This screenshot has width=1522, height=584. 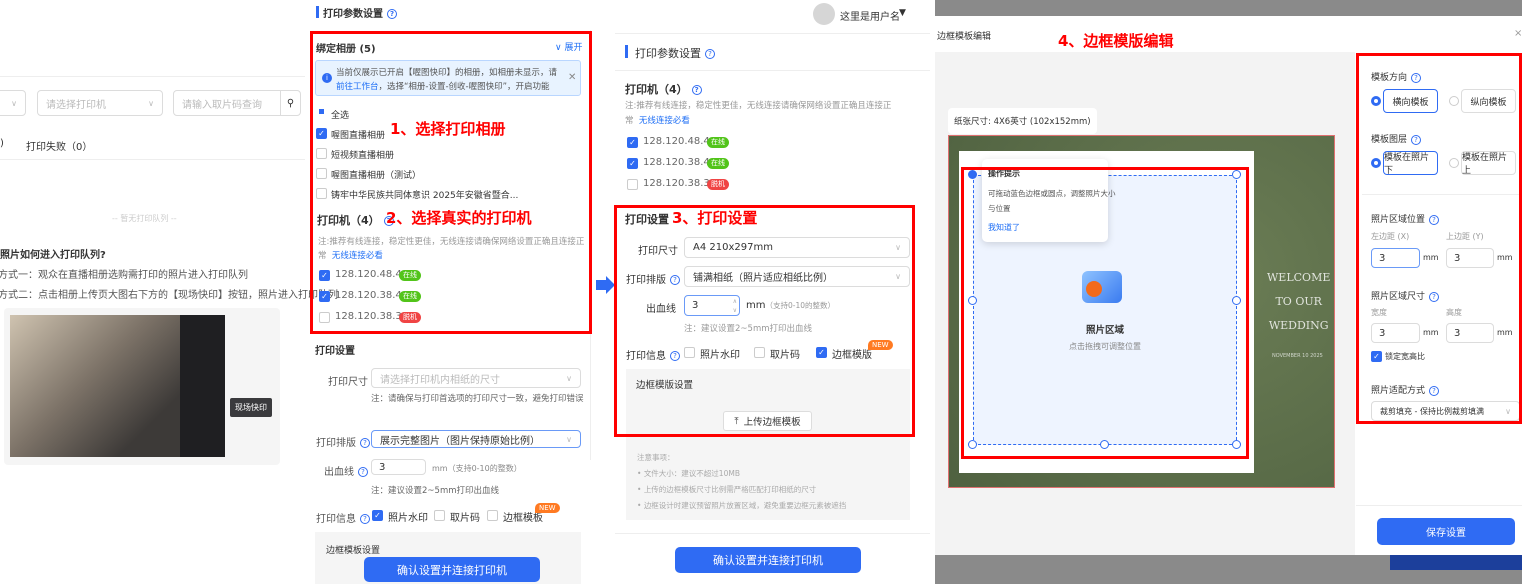 I want to click on template-line: WELCOME, so click(x=1299, y=277).